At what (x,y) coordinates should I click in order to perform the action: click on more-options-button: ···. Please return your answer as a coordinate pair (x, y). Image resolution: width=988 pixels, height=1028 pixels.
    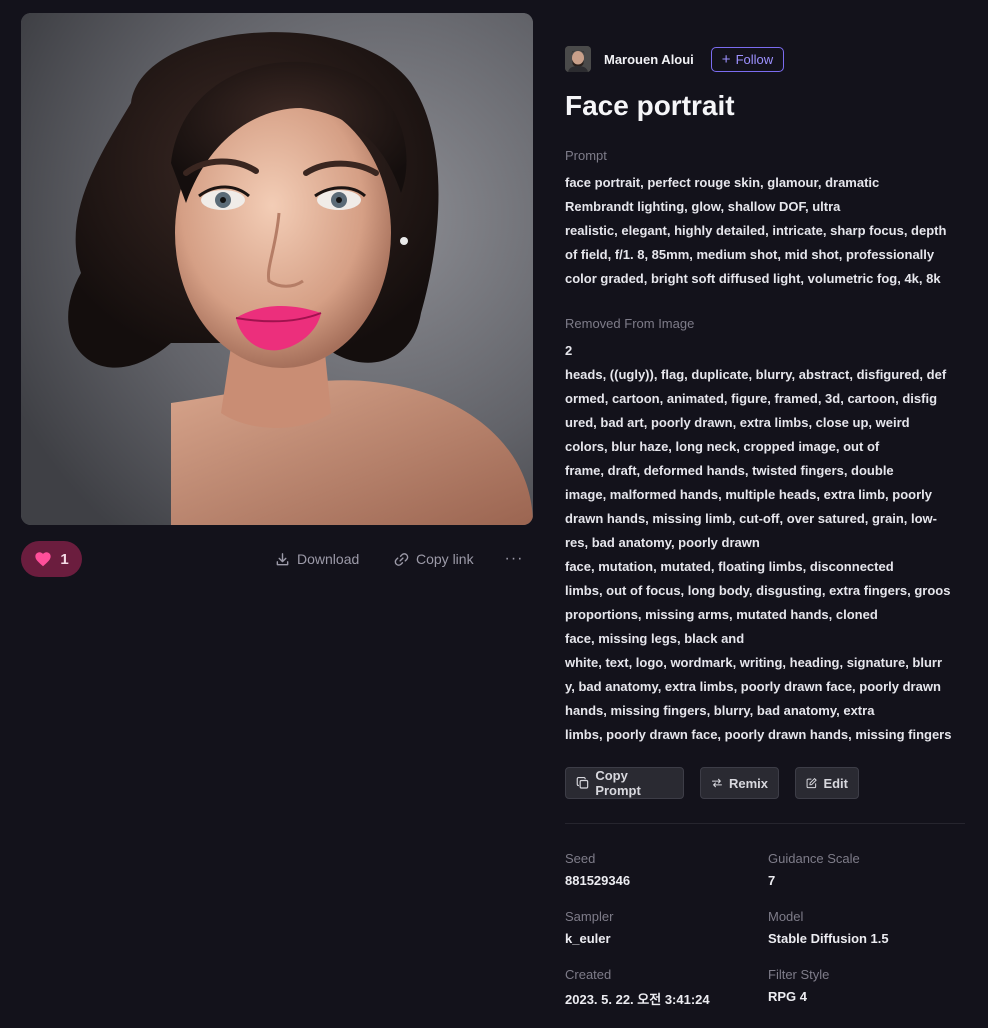
    Looking at the image, I should click on (514, 559).